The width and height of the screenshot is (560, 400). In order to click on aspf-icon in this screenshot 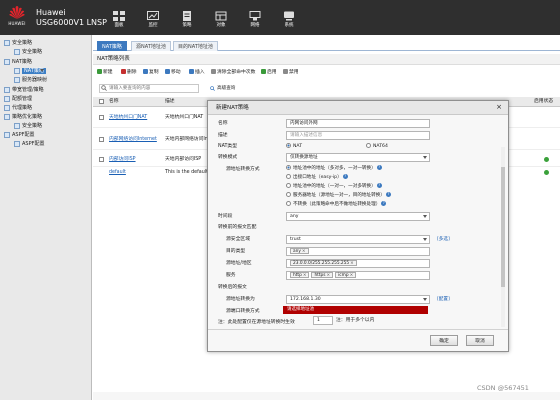, I will do `click(17, 143)`.